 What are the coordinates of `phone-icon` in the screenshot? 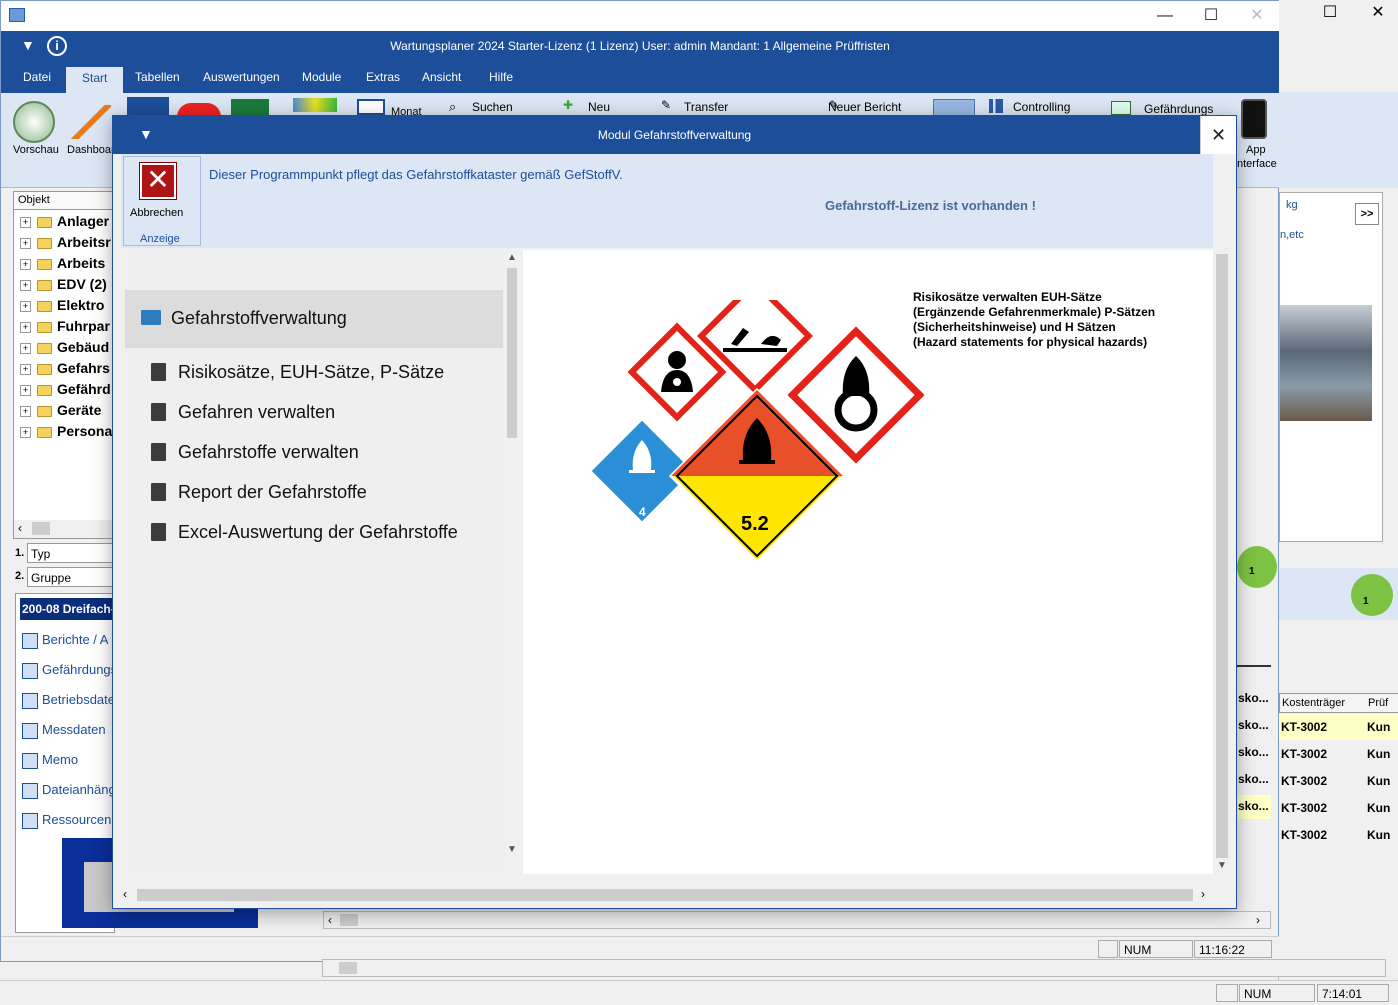 It's located at (1254, 119).